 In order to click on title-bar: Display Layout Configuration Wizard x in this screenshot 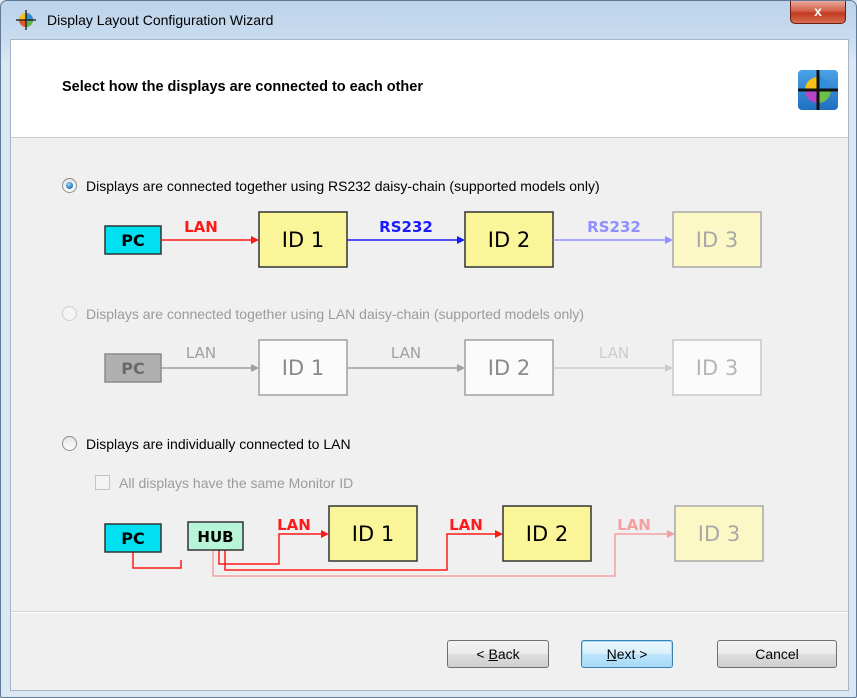, I will do `click(428, 20)`.